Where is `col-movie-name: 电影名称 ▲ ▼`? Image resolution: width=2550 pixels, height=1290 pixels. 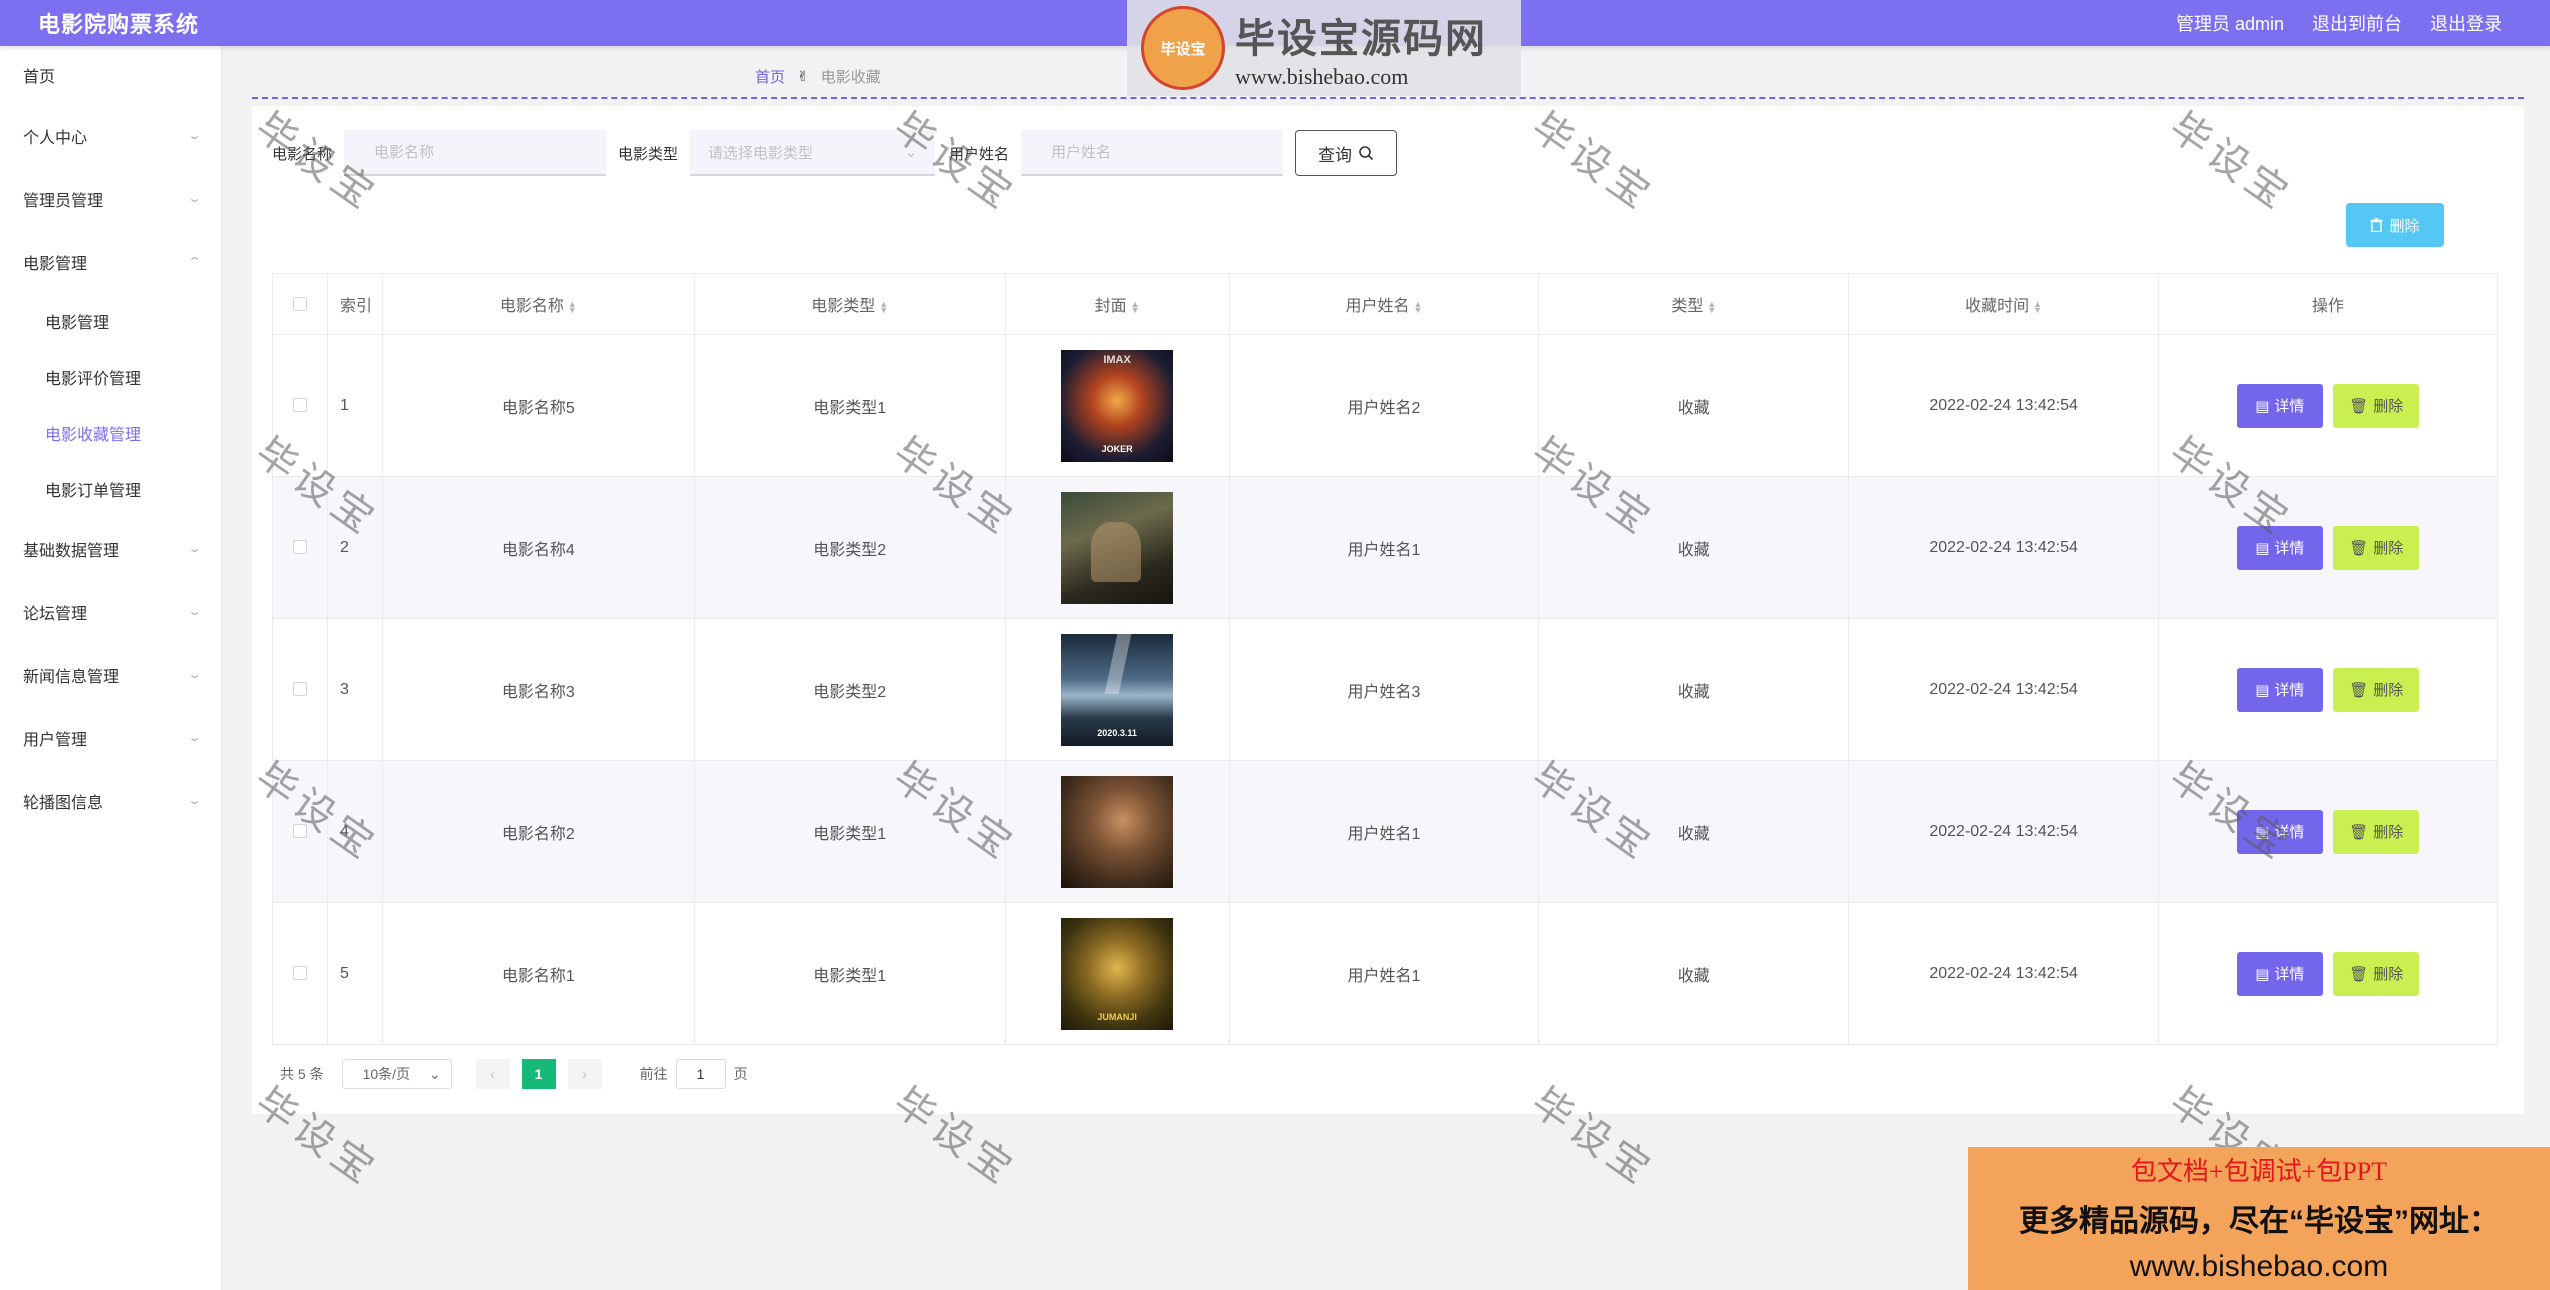 col-movie-name: 电影名称 ▲ ▼ is located at coordinates (538, 304).